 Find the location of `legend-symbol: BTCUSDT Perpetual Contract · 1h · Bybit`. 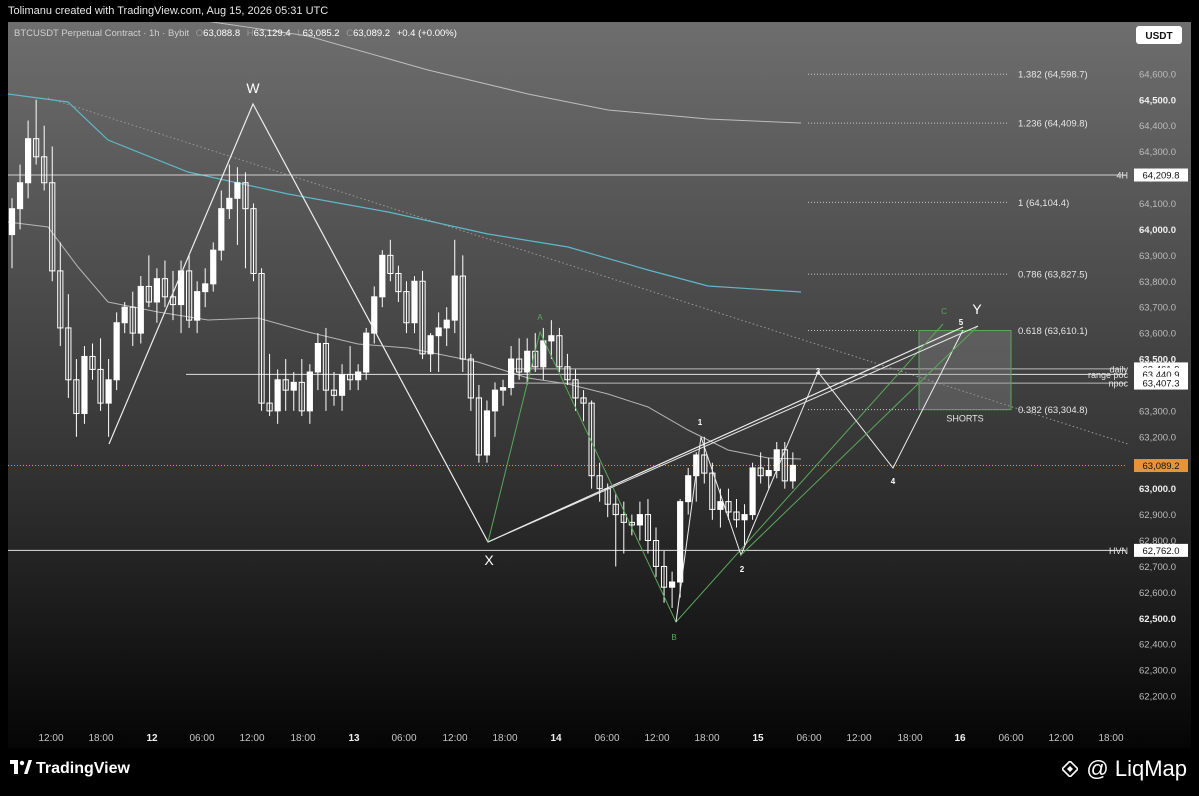

legend-symbol: BTCUSDT Perpetual Contract · 1h · Bybit is located at coordinates (101, 33).